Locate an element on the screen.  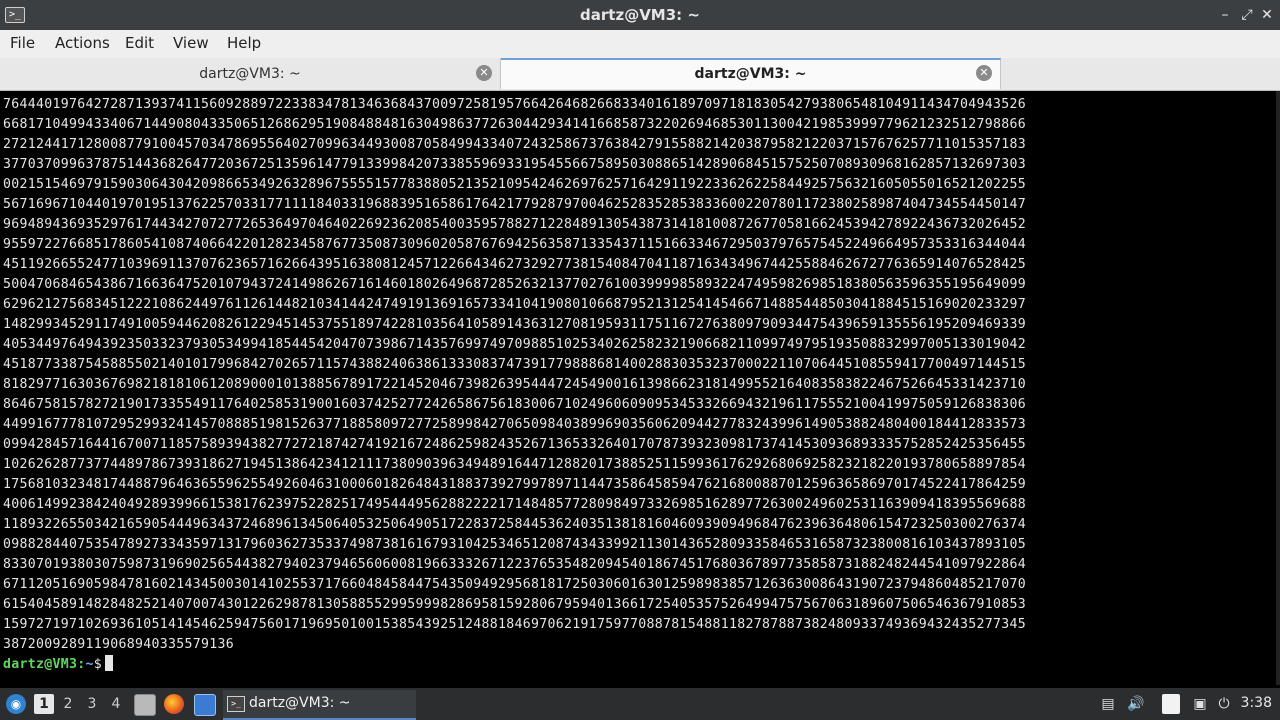
workspace-4: 4 is located at coordinates (116, 704).